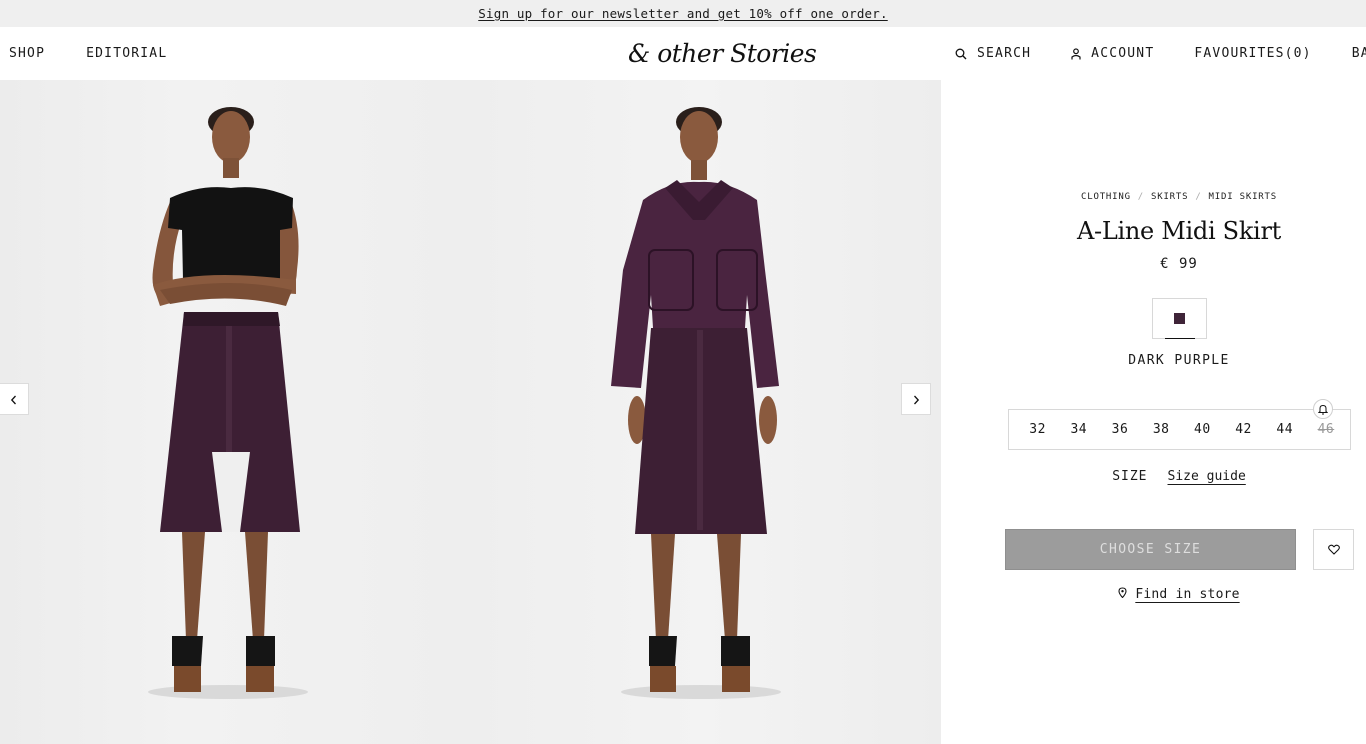 This screenshot has height=744, width=1366. I want to click on chevron-left-icon, so click(14, 399).